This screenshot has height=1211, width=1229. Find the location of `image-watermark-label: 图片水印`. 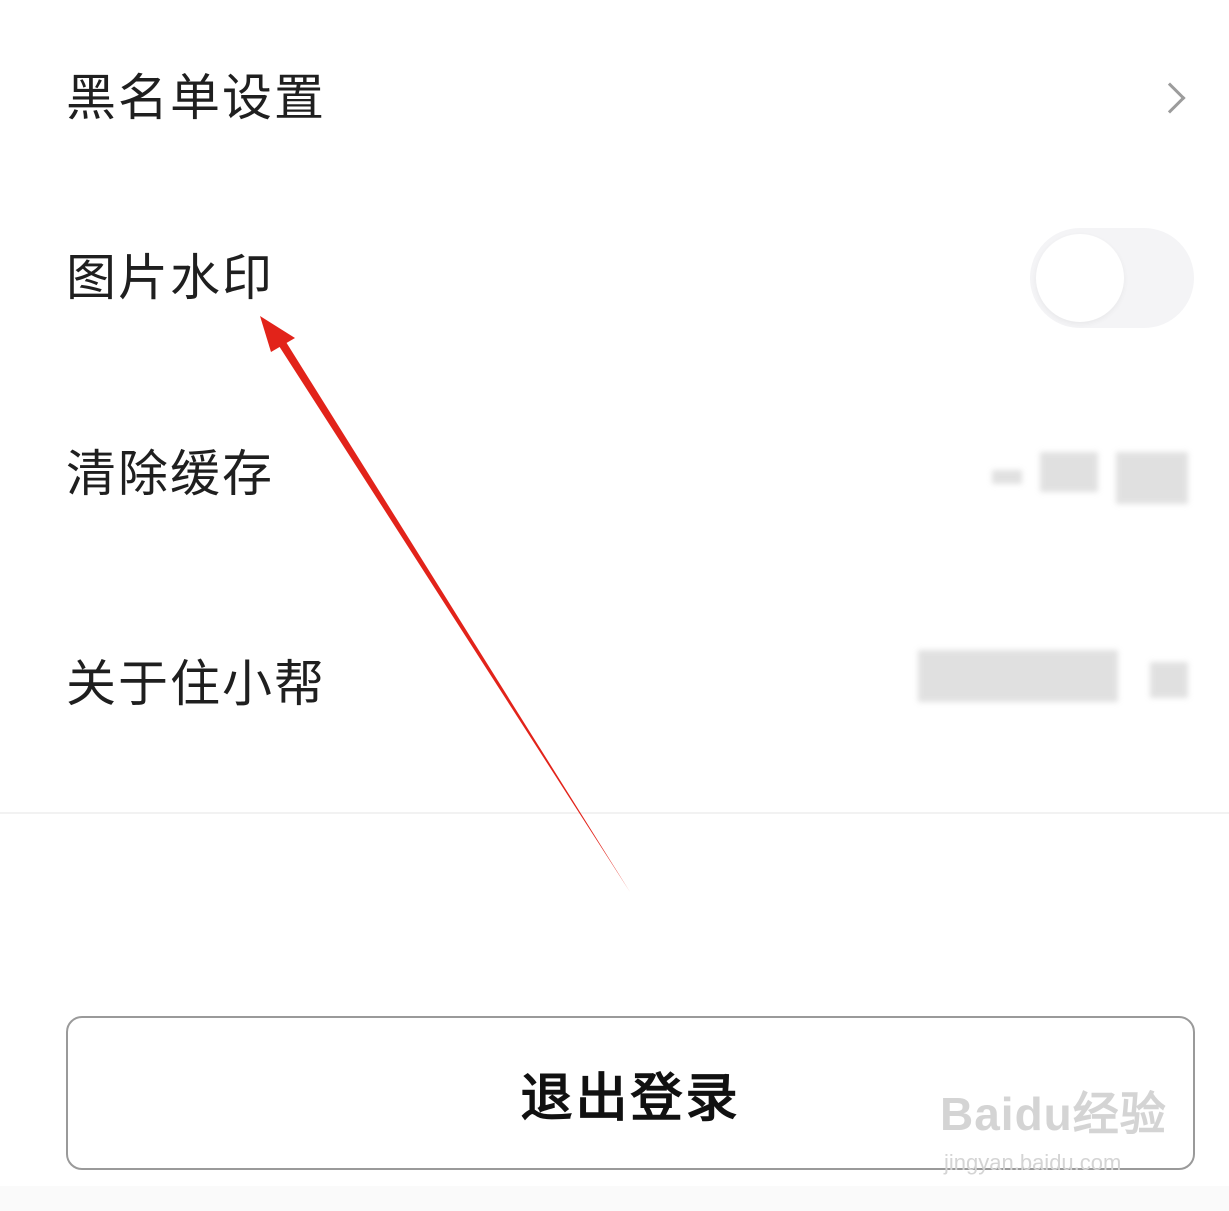

image-watermark-label: 图片水印 is located at coordinates (170, 278).